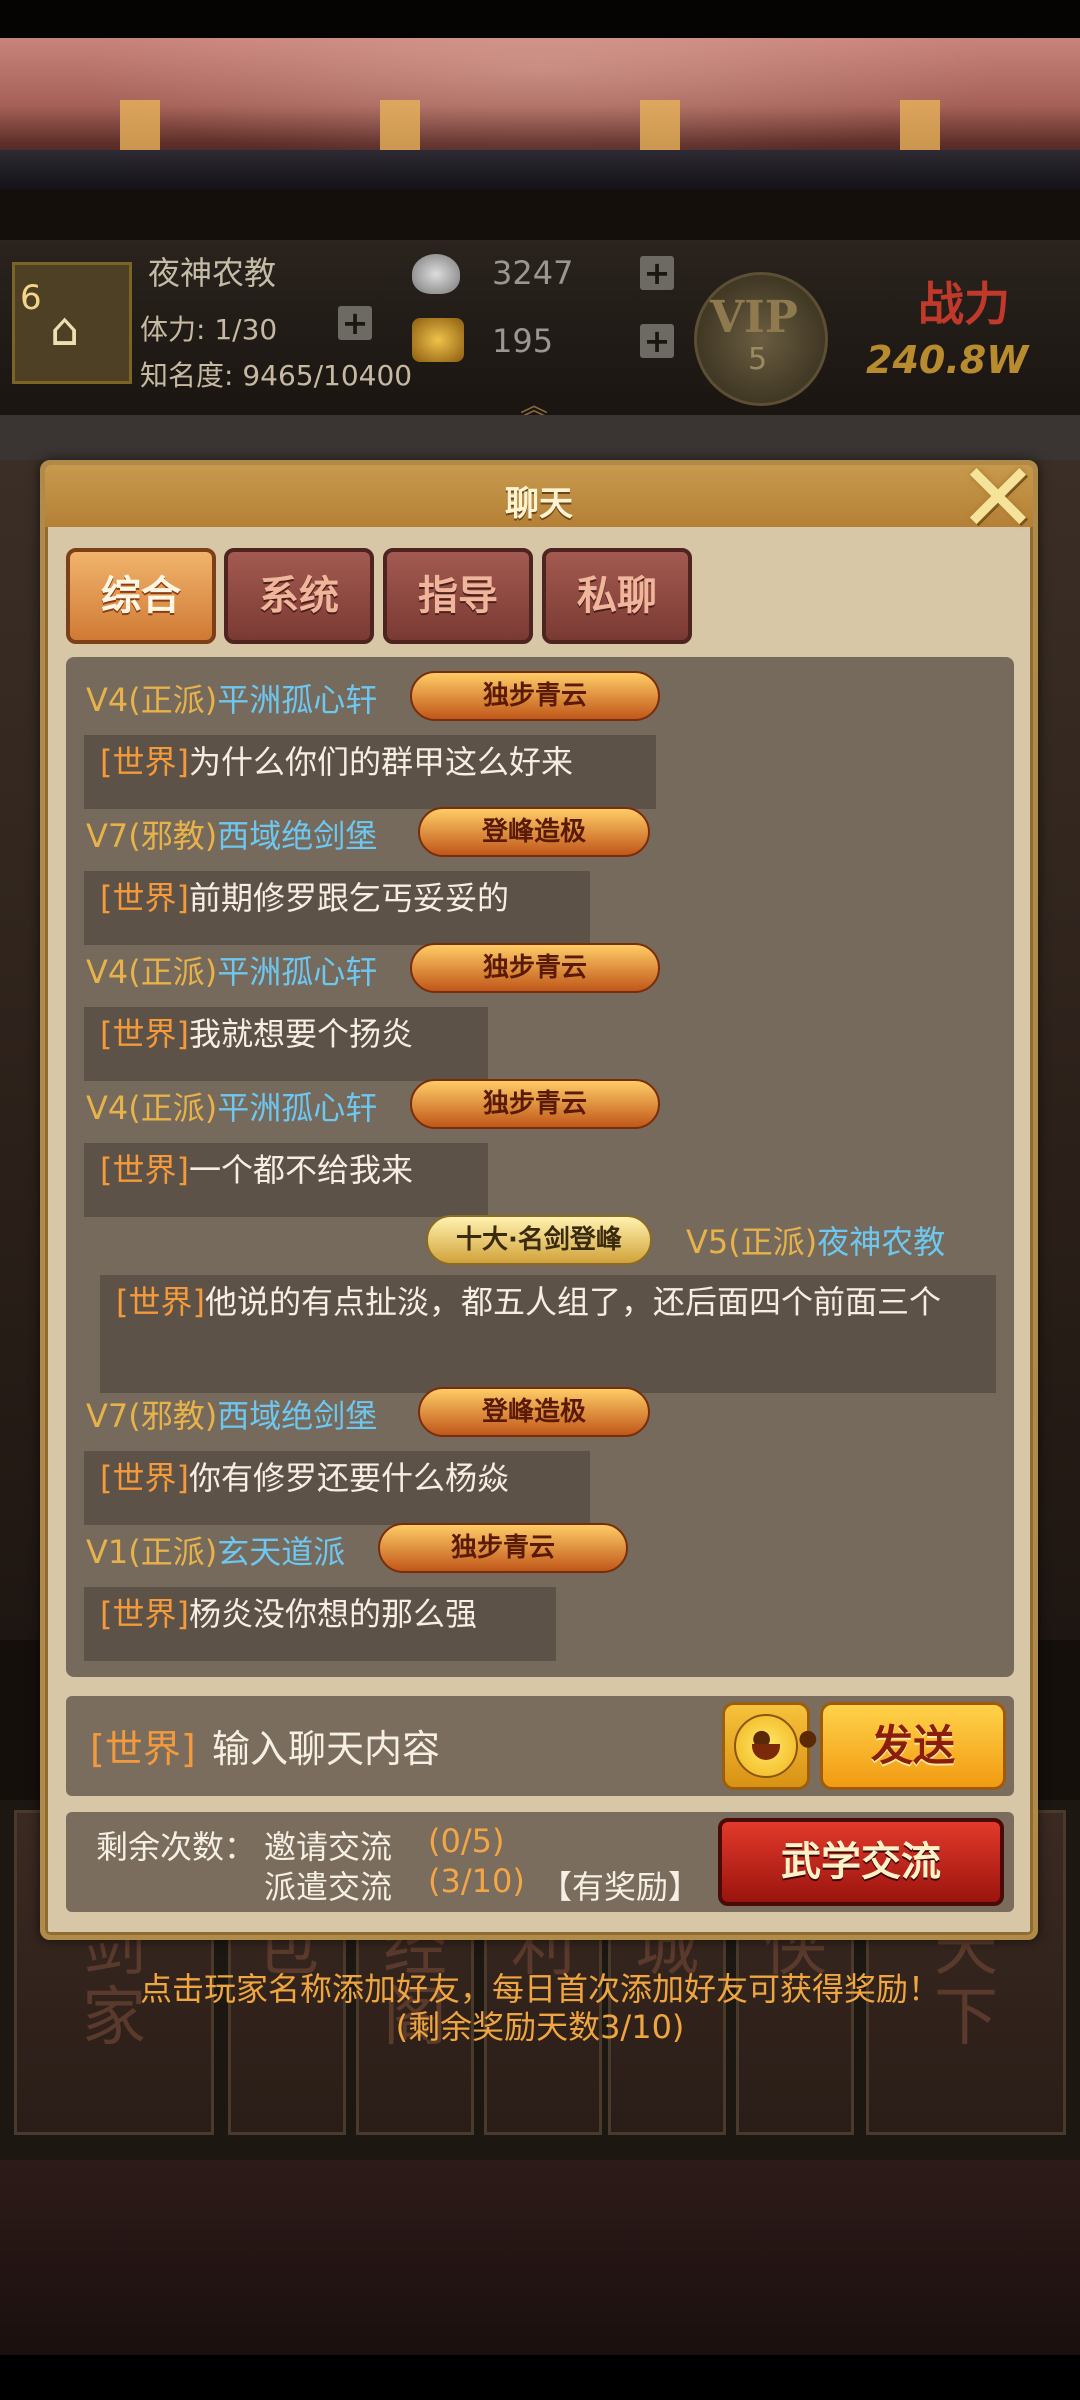 The width and height of the screenshot is (1080, 2400). What do you see at coordinates (286, 1180) in the screenshot?
I see `message-bubble: [世界]一个都不给我来` at bounding box center [286, 1180].